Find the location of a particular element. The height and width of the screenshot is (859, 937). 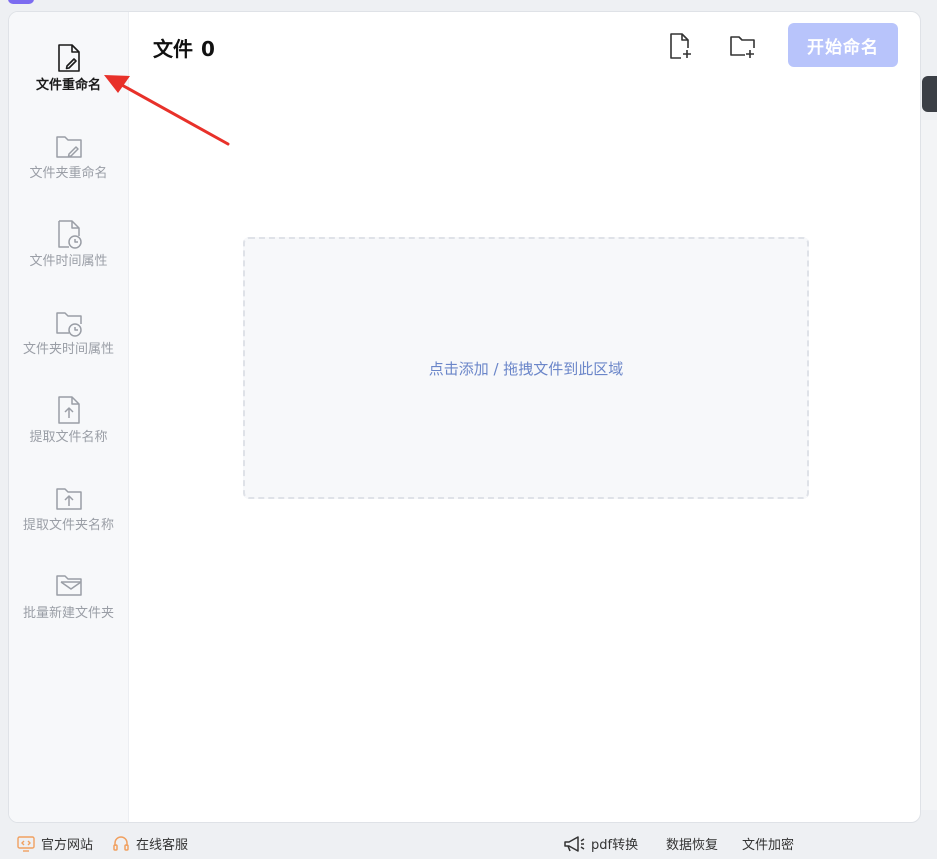

sidebar-item-label: 提取文件名称 is located at coordinates (68, 437).